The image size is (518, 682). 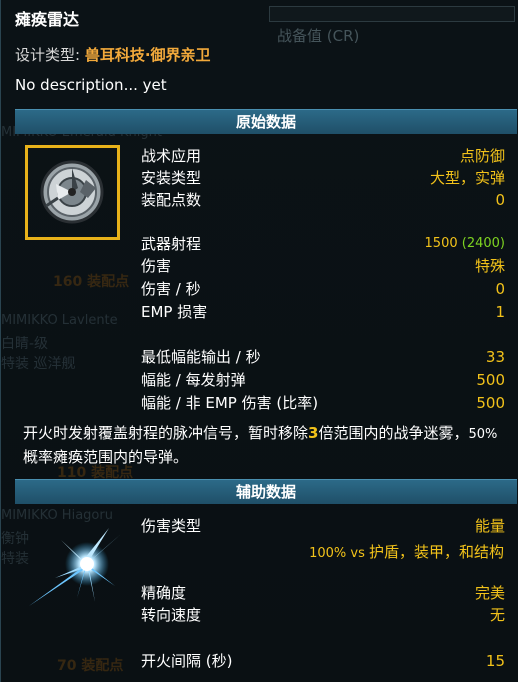 What do you see at coordinates (482, 156) in the screenshot?
I see `stat-value: 点防御` at bounding box center [482, 156].